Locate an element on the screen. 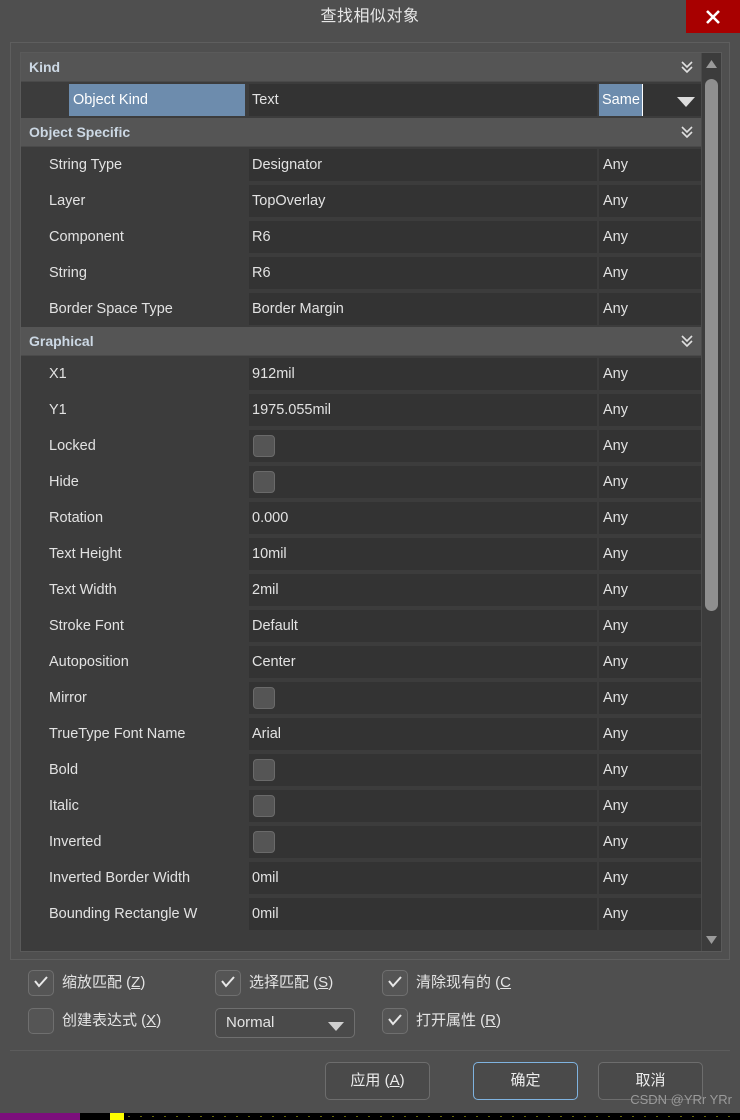 The width and height of the screenshot is (740, 1120). table-row: Object Kind Text Same is located at coordinates (362, 100).